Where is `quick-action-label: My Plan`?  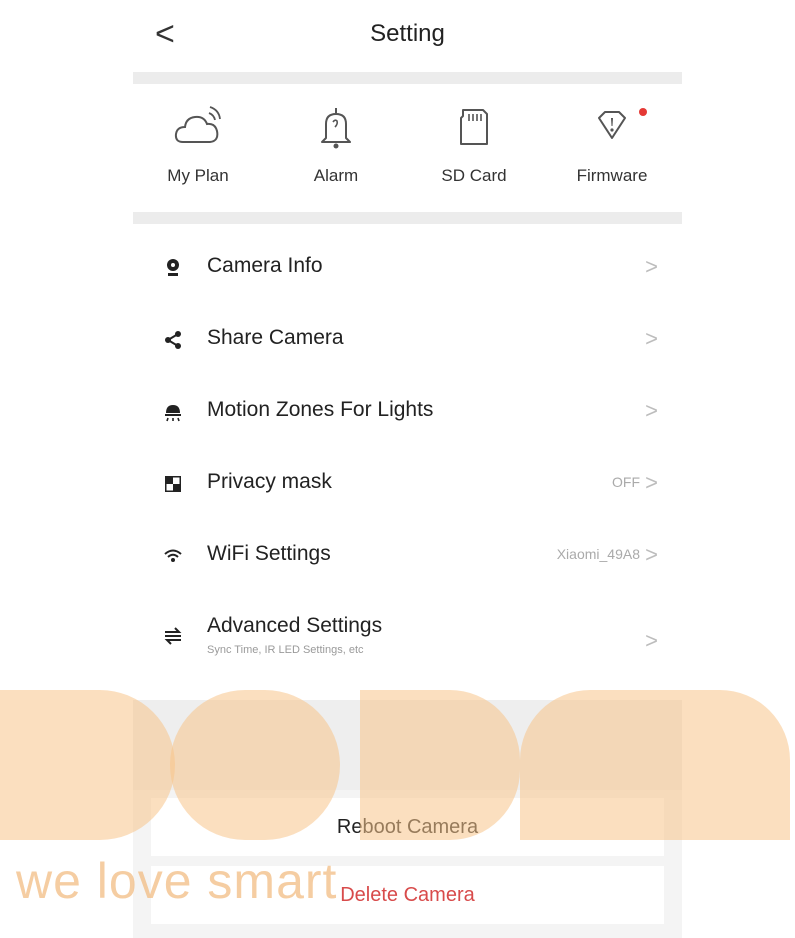
quick-action-label: My Plan is located at coordinates (198, 175).